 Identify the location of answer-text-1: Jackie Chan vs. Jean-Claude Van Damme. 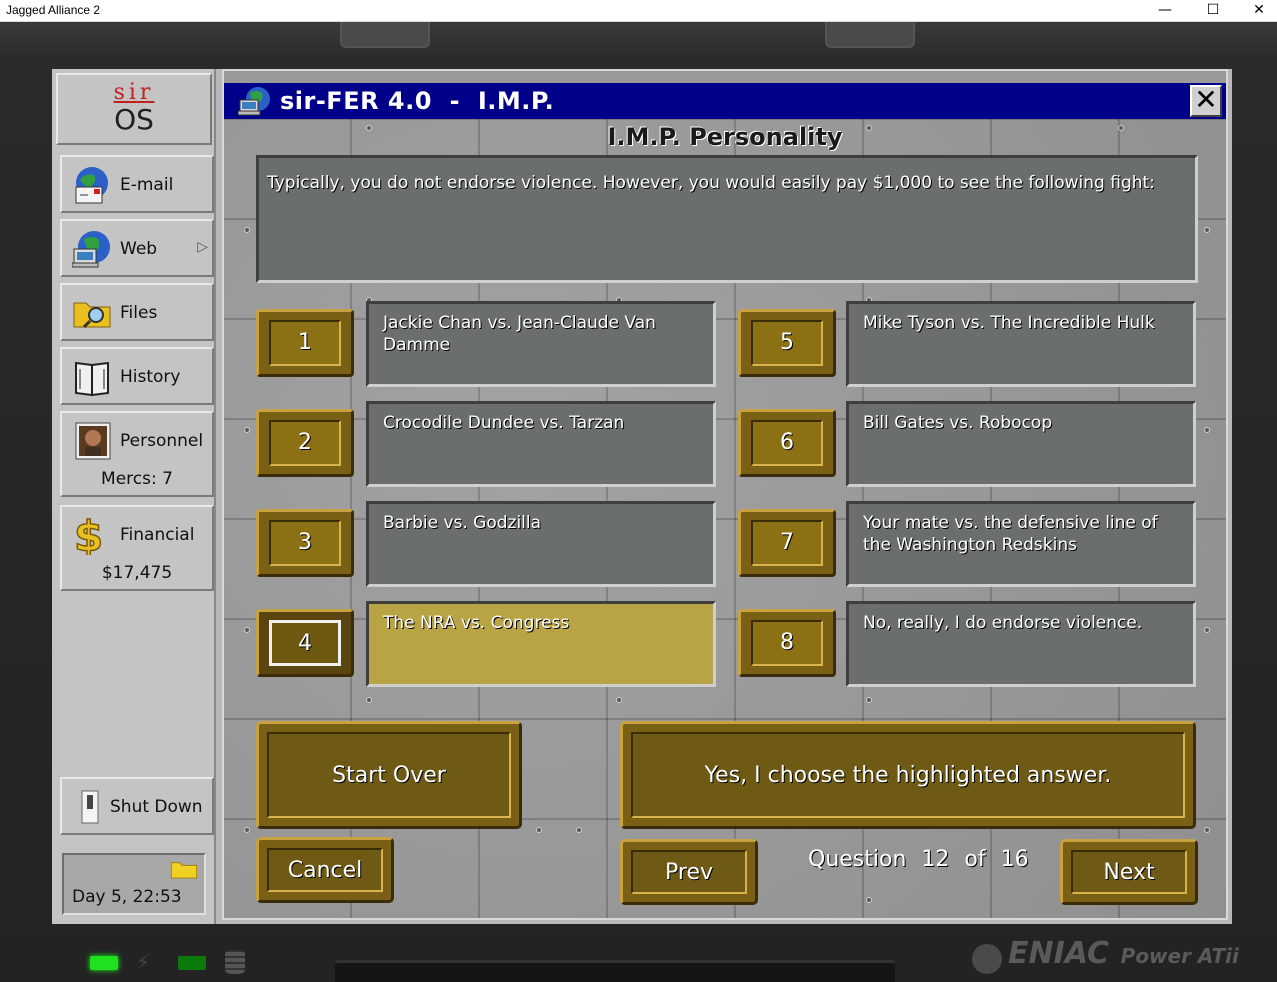
(541, 344).